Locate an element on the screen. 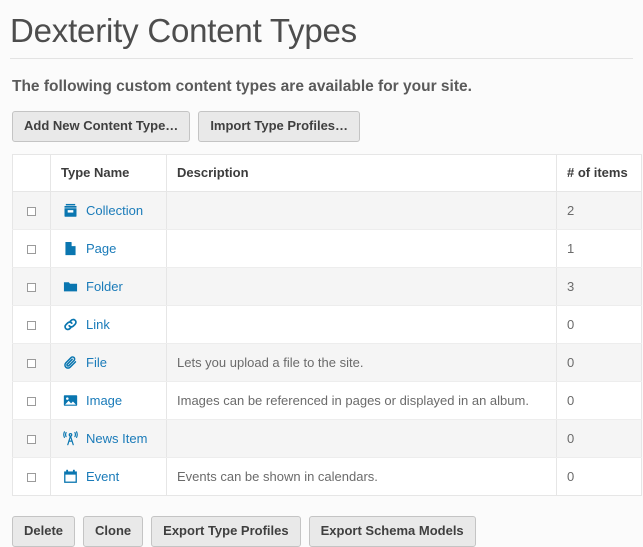  item-count-cell: 2 is located at coordinates (599, 210).